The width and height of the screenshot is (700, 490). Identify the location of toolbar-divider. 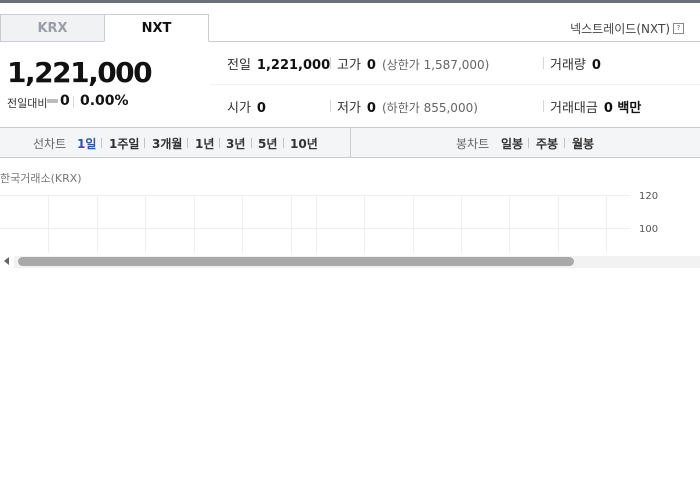
(350, 142).